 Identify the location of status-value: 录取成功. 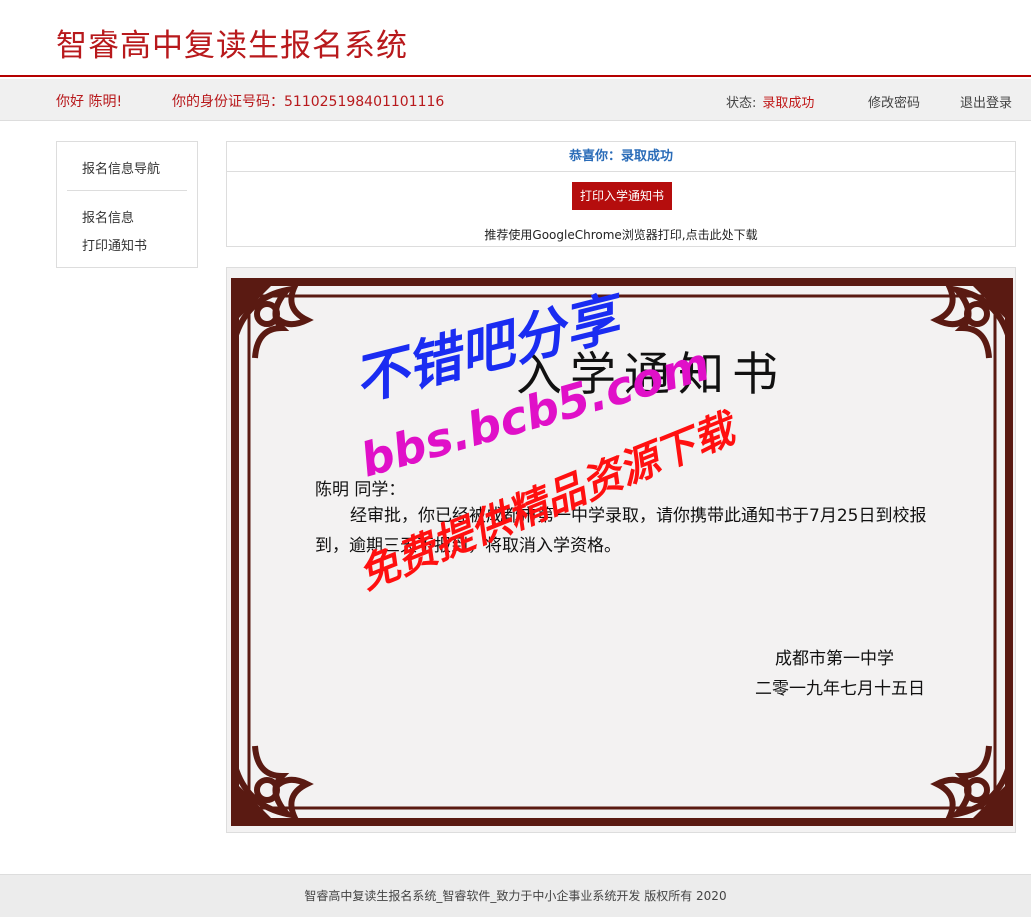
(788, 103).